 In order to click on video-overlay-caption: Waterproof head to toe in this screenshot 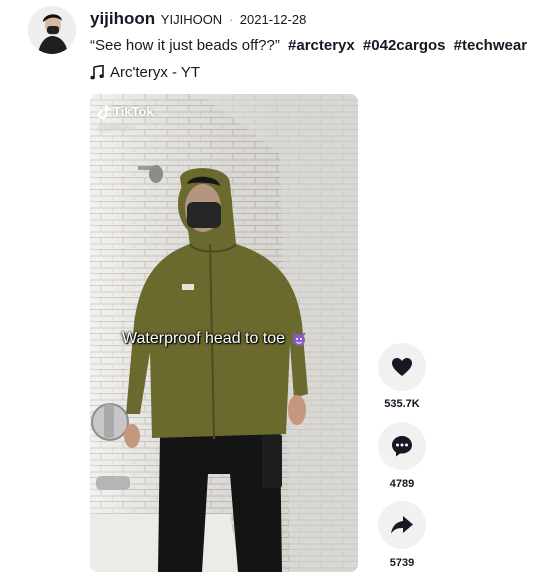, I will do `click(214, 339)`.